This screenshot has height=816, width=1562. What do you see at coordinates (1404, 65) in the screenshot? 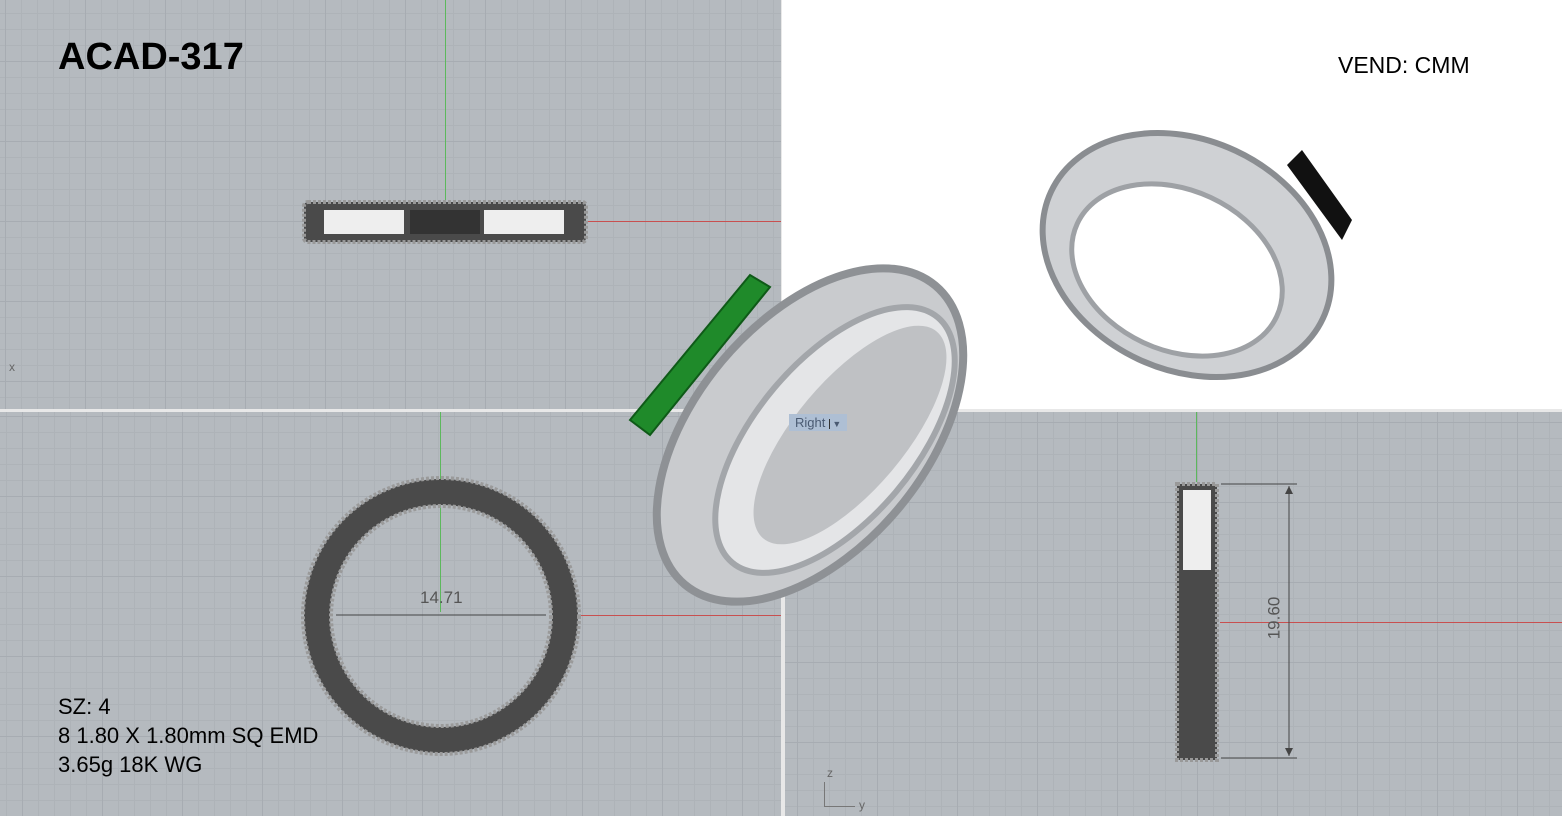
I see `vendor-label: VEND: CMM` at bounding box center [1404, 65].